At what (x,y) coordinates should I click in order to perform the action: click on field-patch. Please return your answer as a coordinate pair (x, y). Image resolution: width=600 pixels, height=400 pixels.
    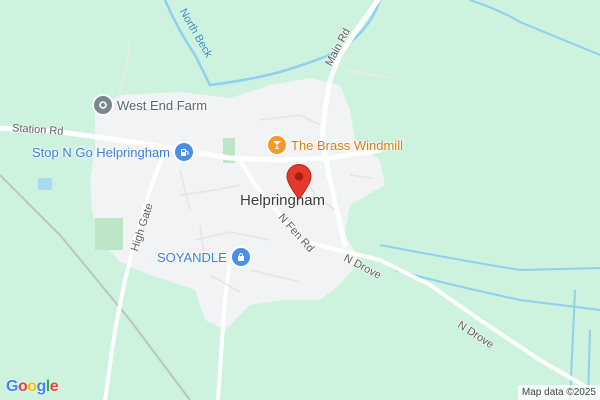
    Looking at the image, I should click on (109, 234).